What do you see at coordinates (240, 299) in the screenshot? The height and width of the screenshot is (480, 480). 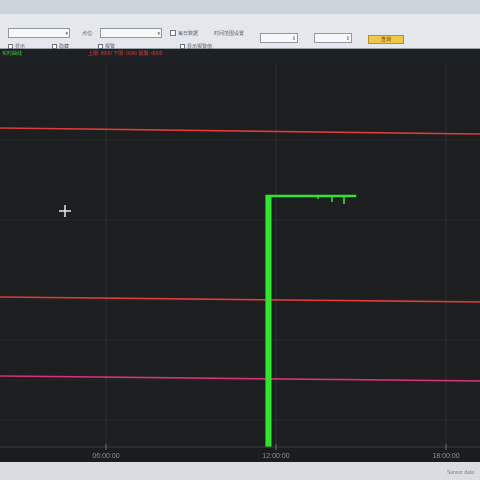 I see `limit-line-middle` at bounding box center [240, 299].